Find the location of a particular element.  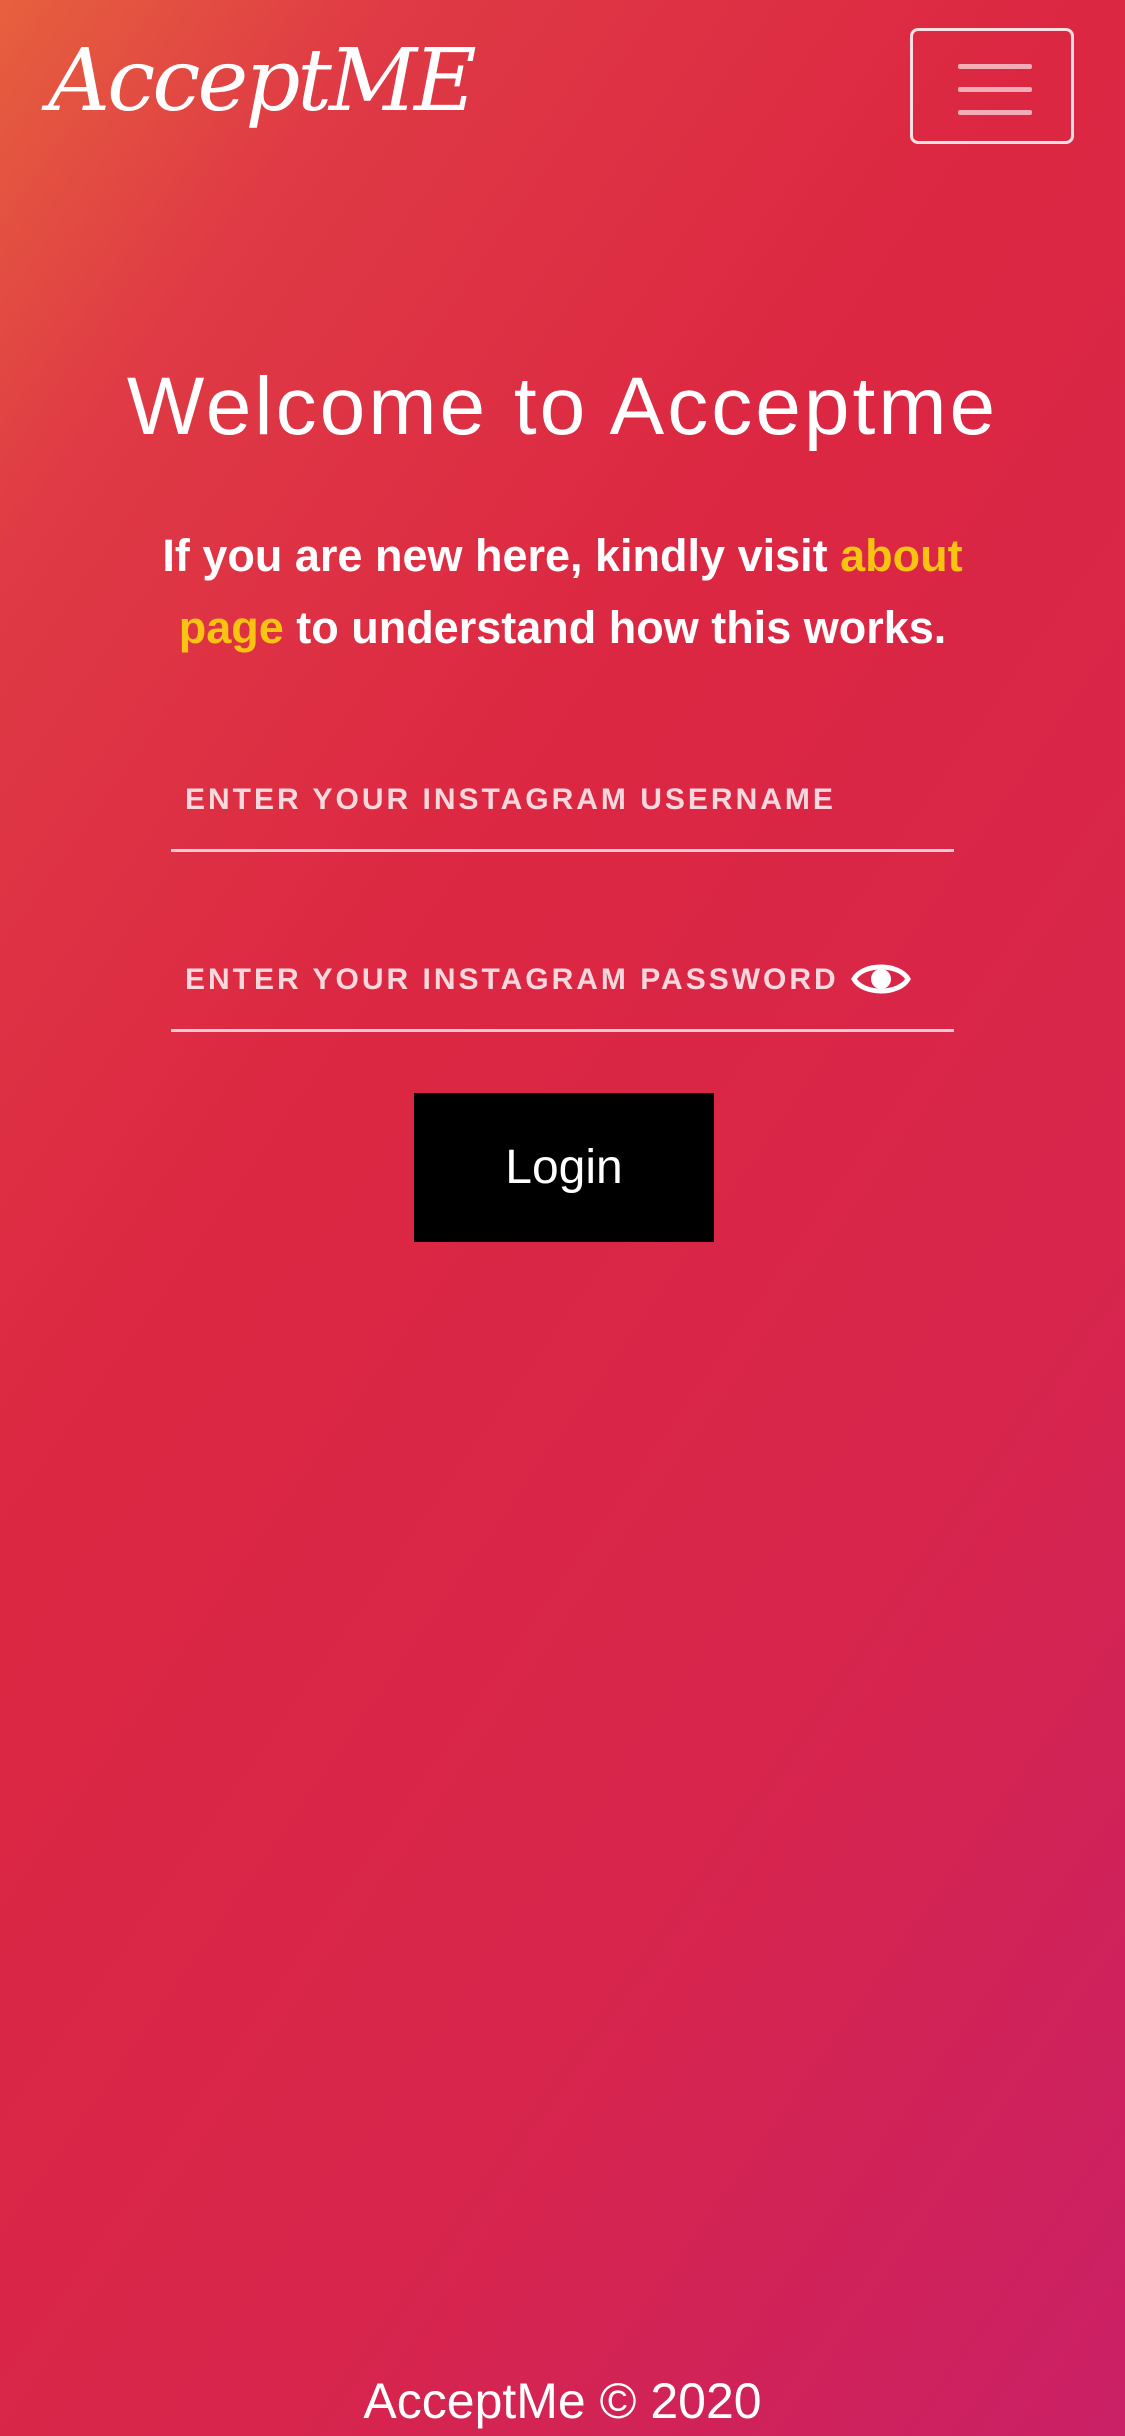

password-field is located at coordinates (562, 982).